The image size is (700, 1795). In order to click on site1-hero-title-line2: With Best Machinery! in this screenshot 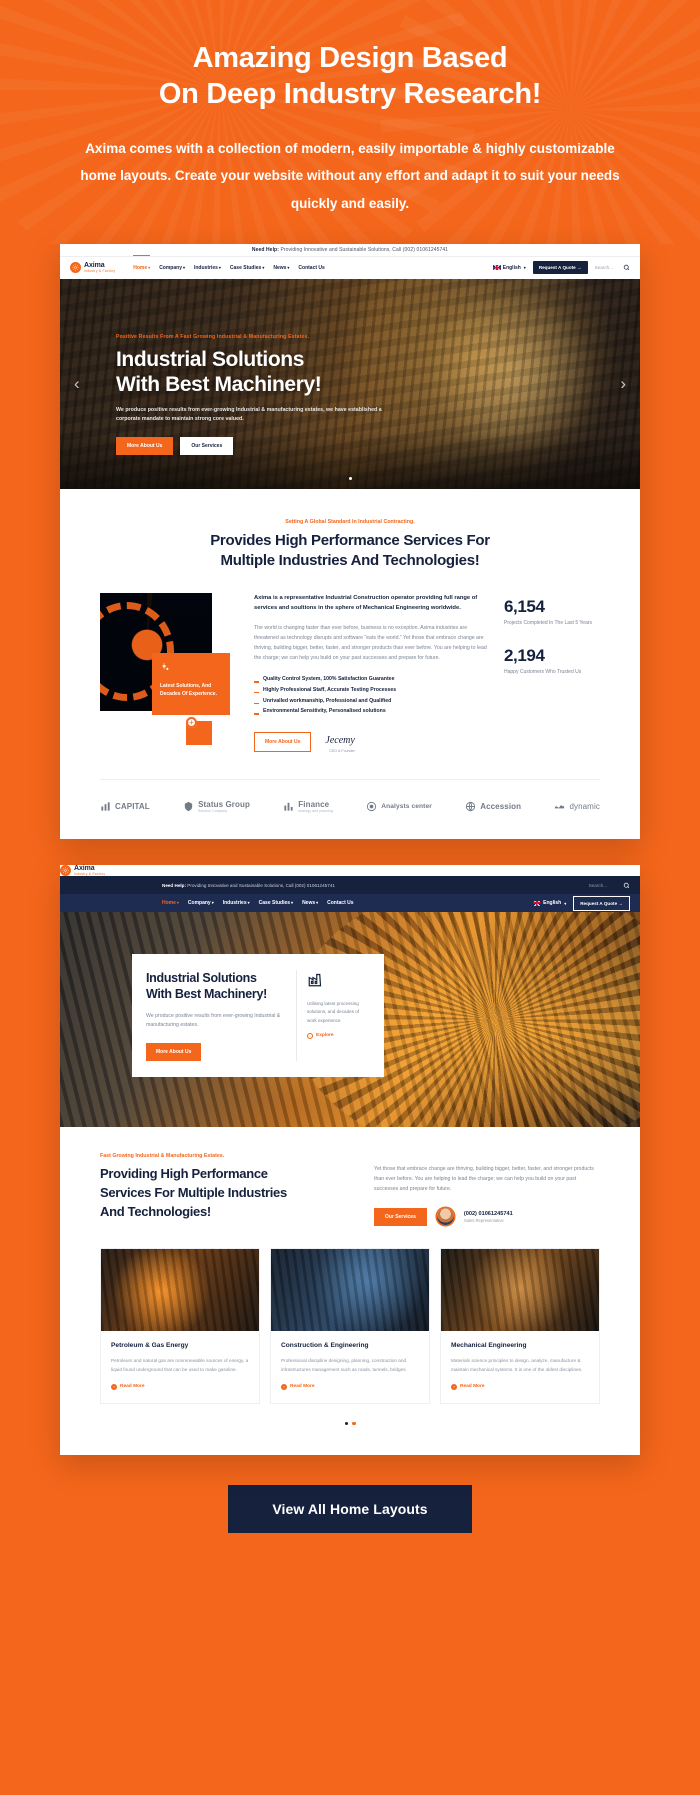, I will do `click(219, 384)`.